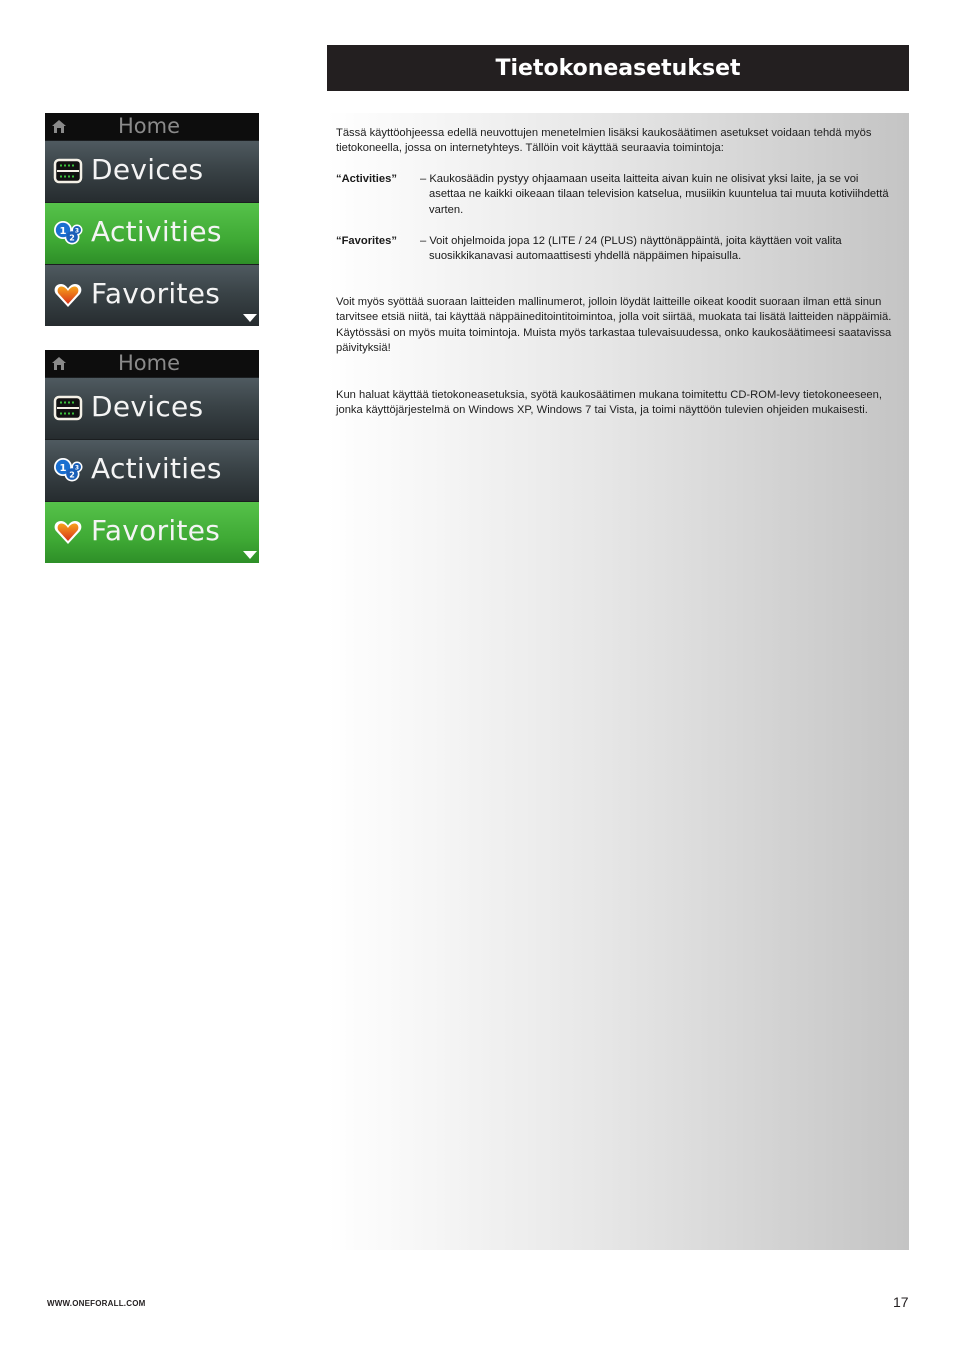 The image size is (954, 1350). I want to click on definition-term: “Activities”, so click(366, 179).